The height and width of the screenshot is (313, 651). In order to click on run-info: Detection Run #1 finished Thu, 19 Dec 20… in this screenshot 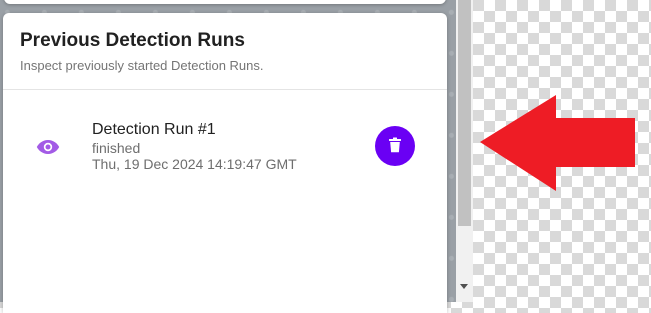, I will do `click(194, 146)`.